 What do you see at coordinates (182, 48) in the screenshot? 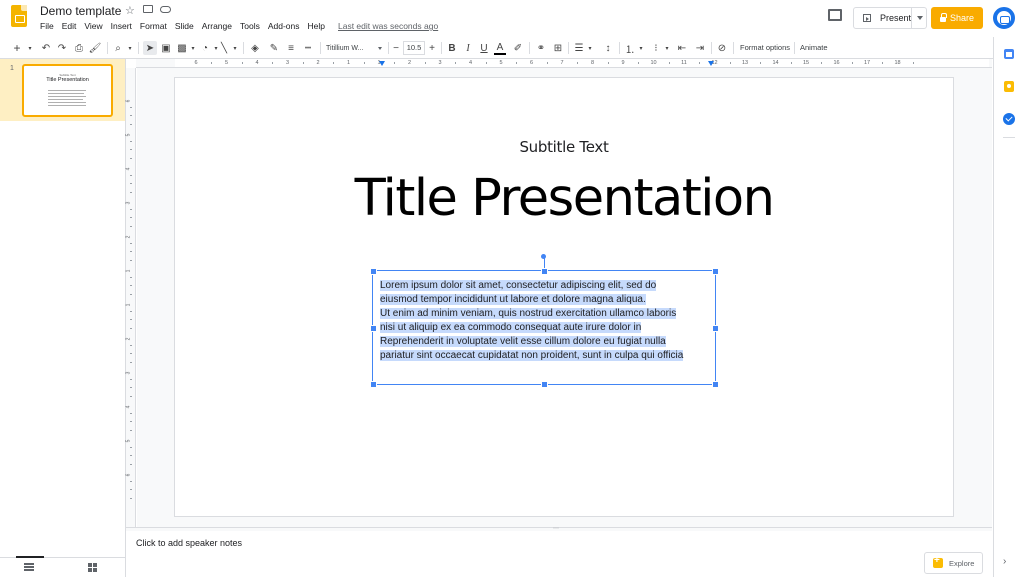
I see `image-icon: ▩` at bounding box center [182, 48].